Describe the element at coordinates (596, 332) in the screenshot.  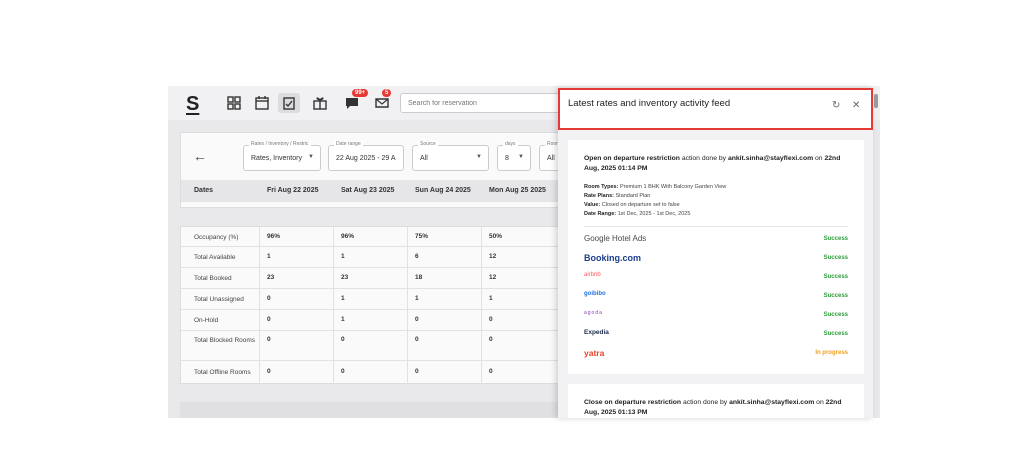
I see `expedia-logo: Expedia` at that location.